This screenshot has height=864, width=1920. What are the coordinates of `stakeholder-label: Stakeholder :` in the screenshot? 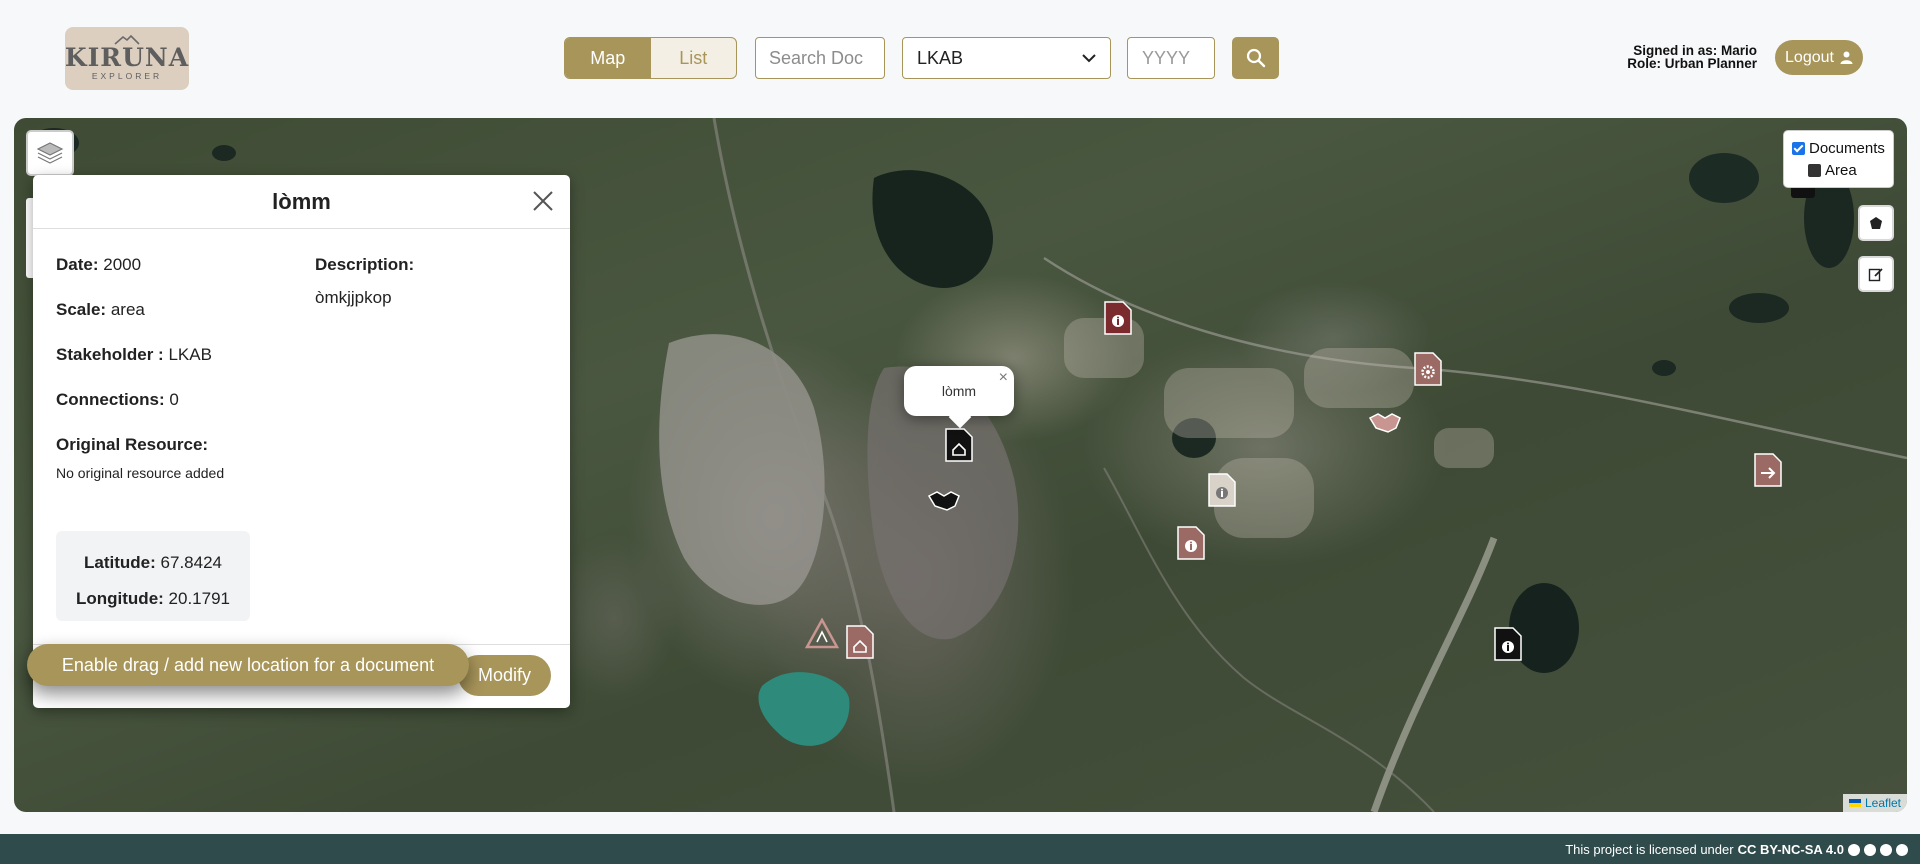 It's located at (110, 354).